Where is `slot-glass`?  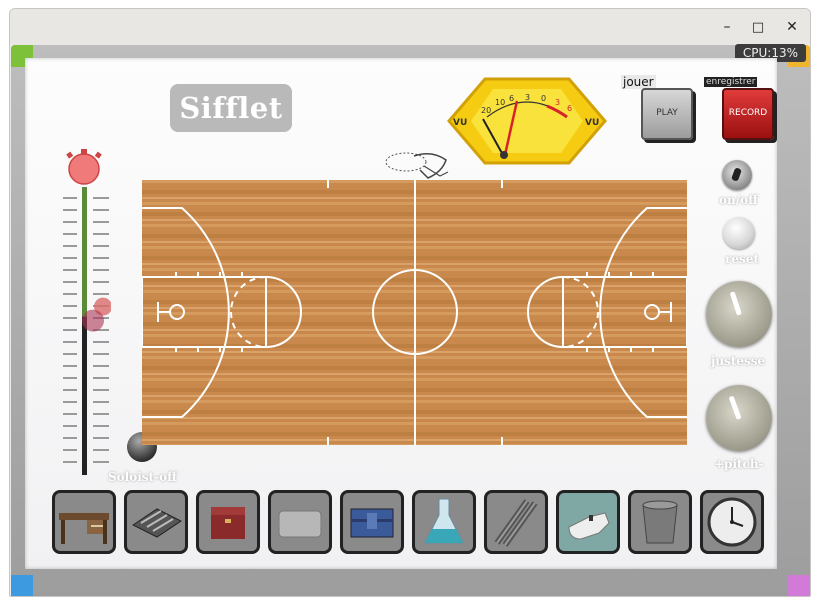 slot-glass is located at coordinates (660, 522).